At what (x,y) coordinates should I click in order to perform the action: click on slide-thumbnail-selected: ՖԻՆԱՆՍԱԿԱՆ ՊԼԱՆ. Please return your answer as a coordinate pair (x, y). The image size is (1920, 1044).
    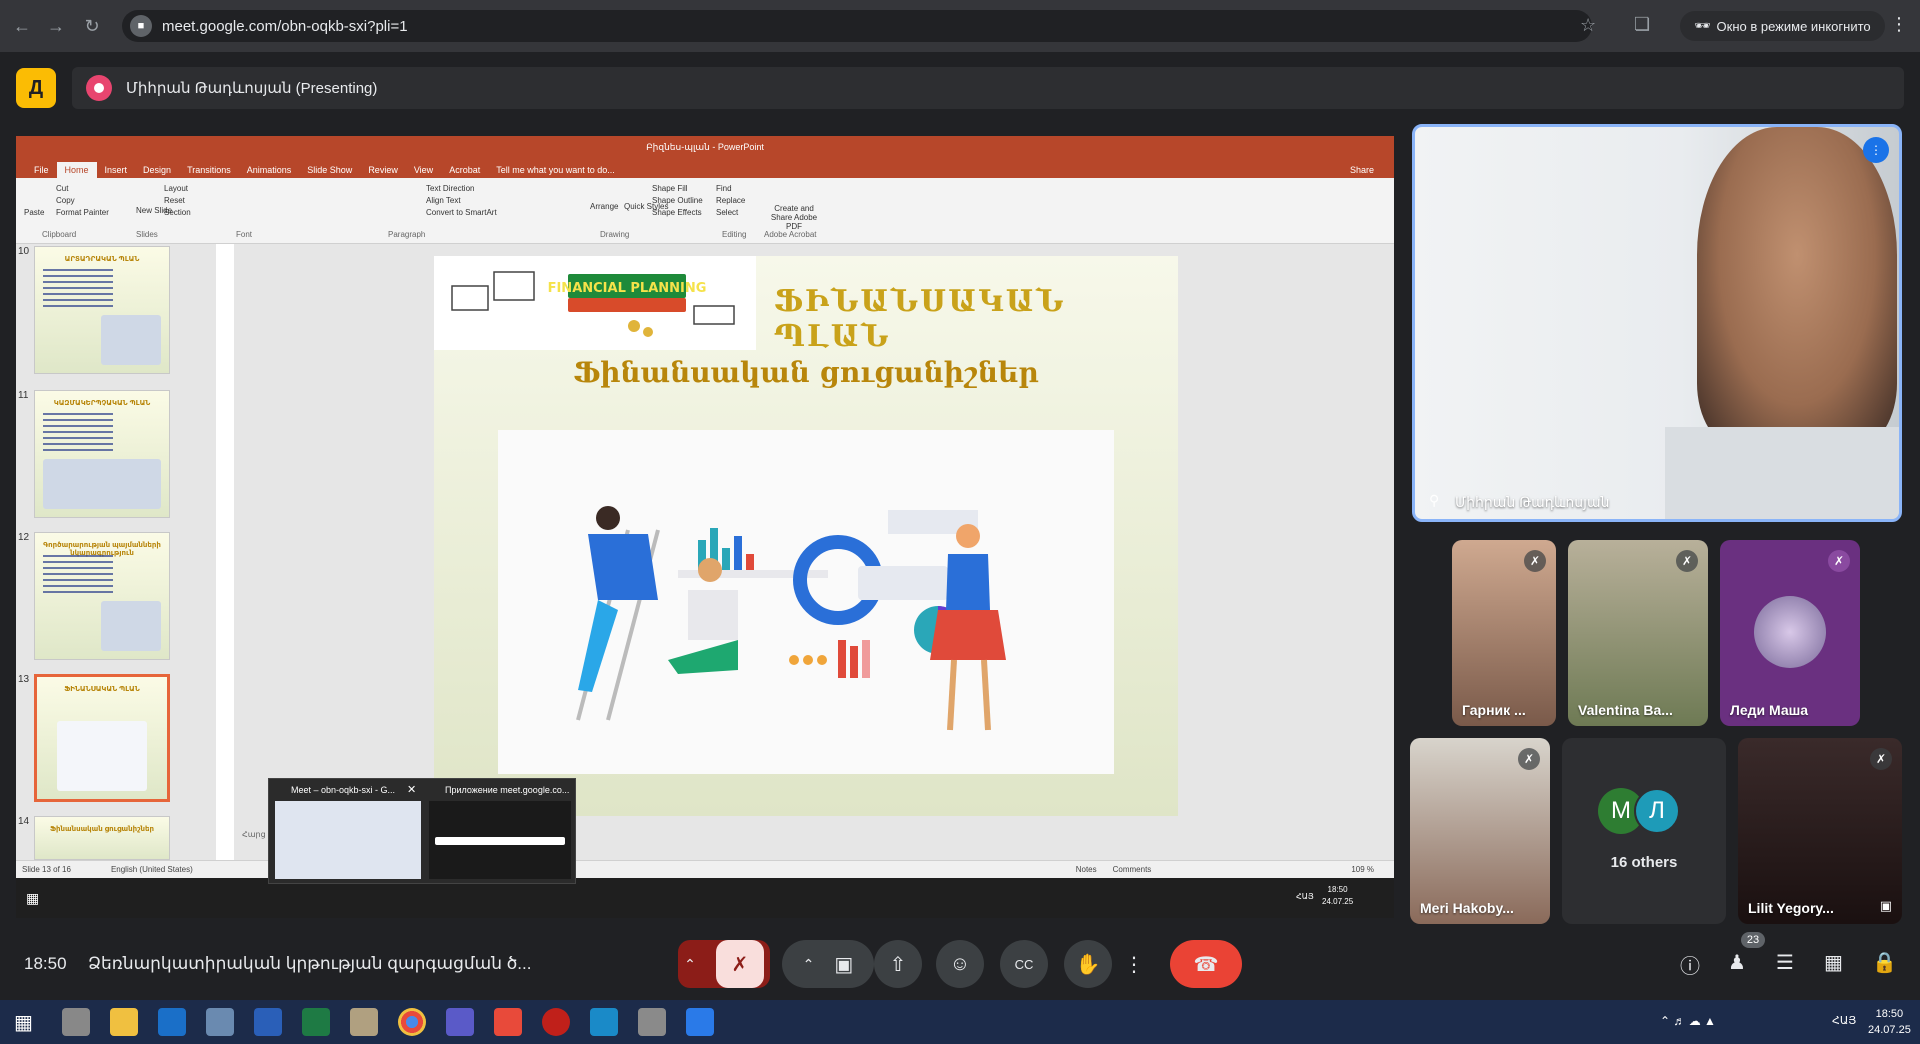
    Looking at the image, I should click on (102, 738).